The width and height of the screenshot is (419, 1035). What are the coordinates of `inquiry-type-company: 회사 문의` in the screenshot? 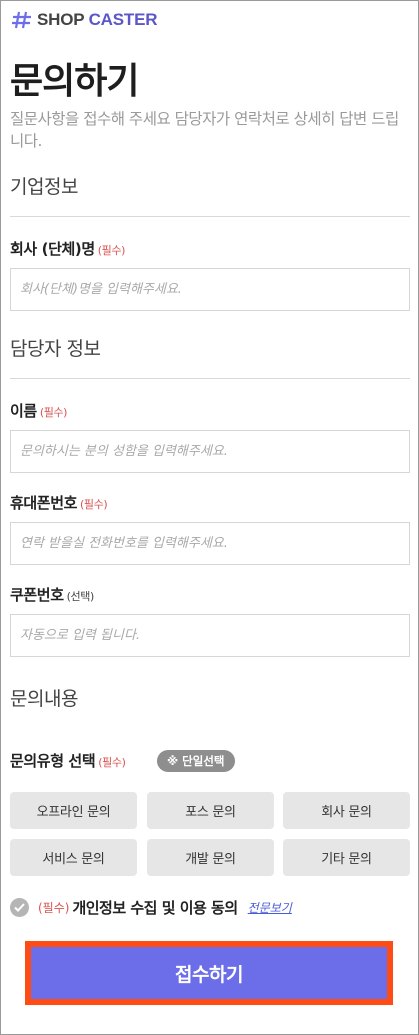 It's located at (346, 810).